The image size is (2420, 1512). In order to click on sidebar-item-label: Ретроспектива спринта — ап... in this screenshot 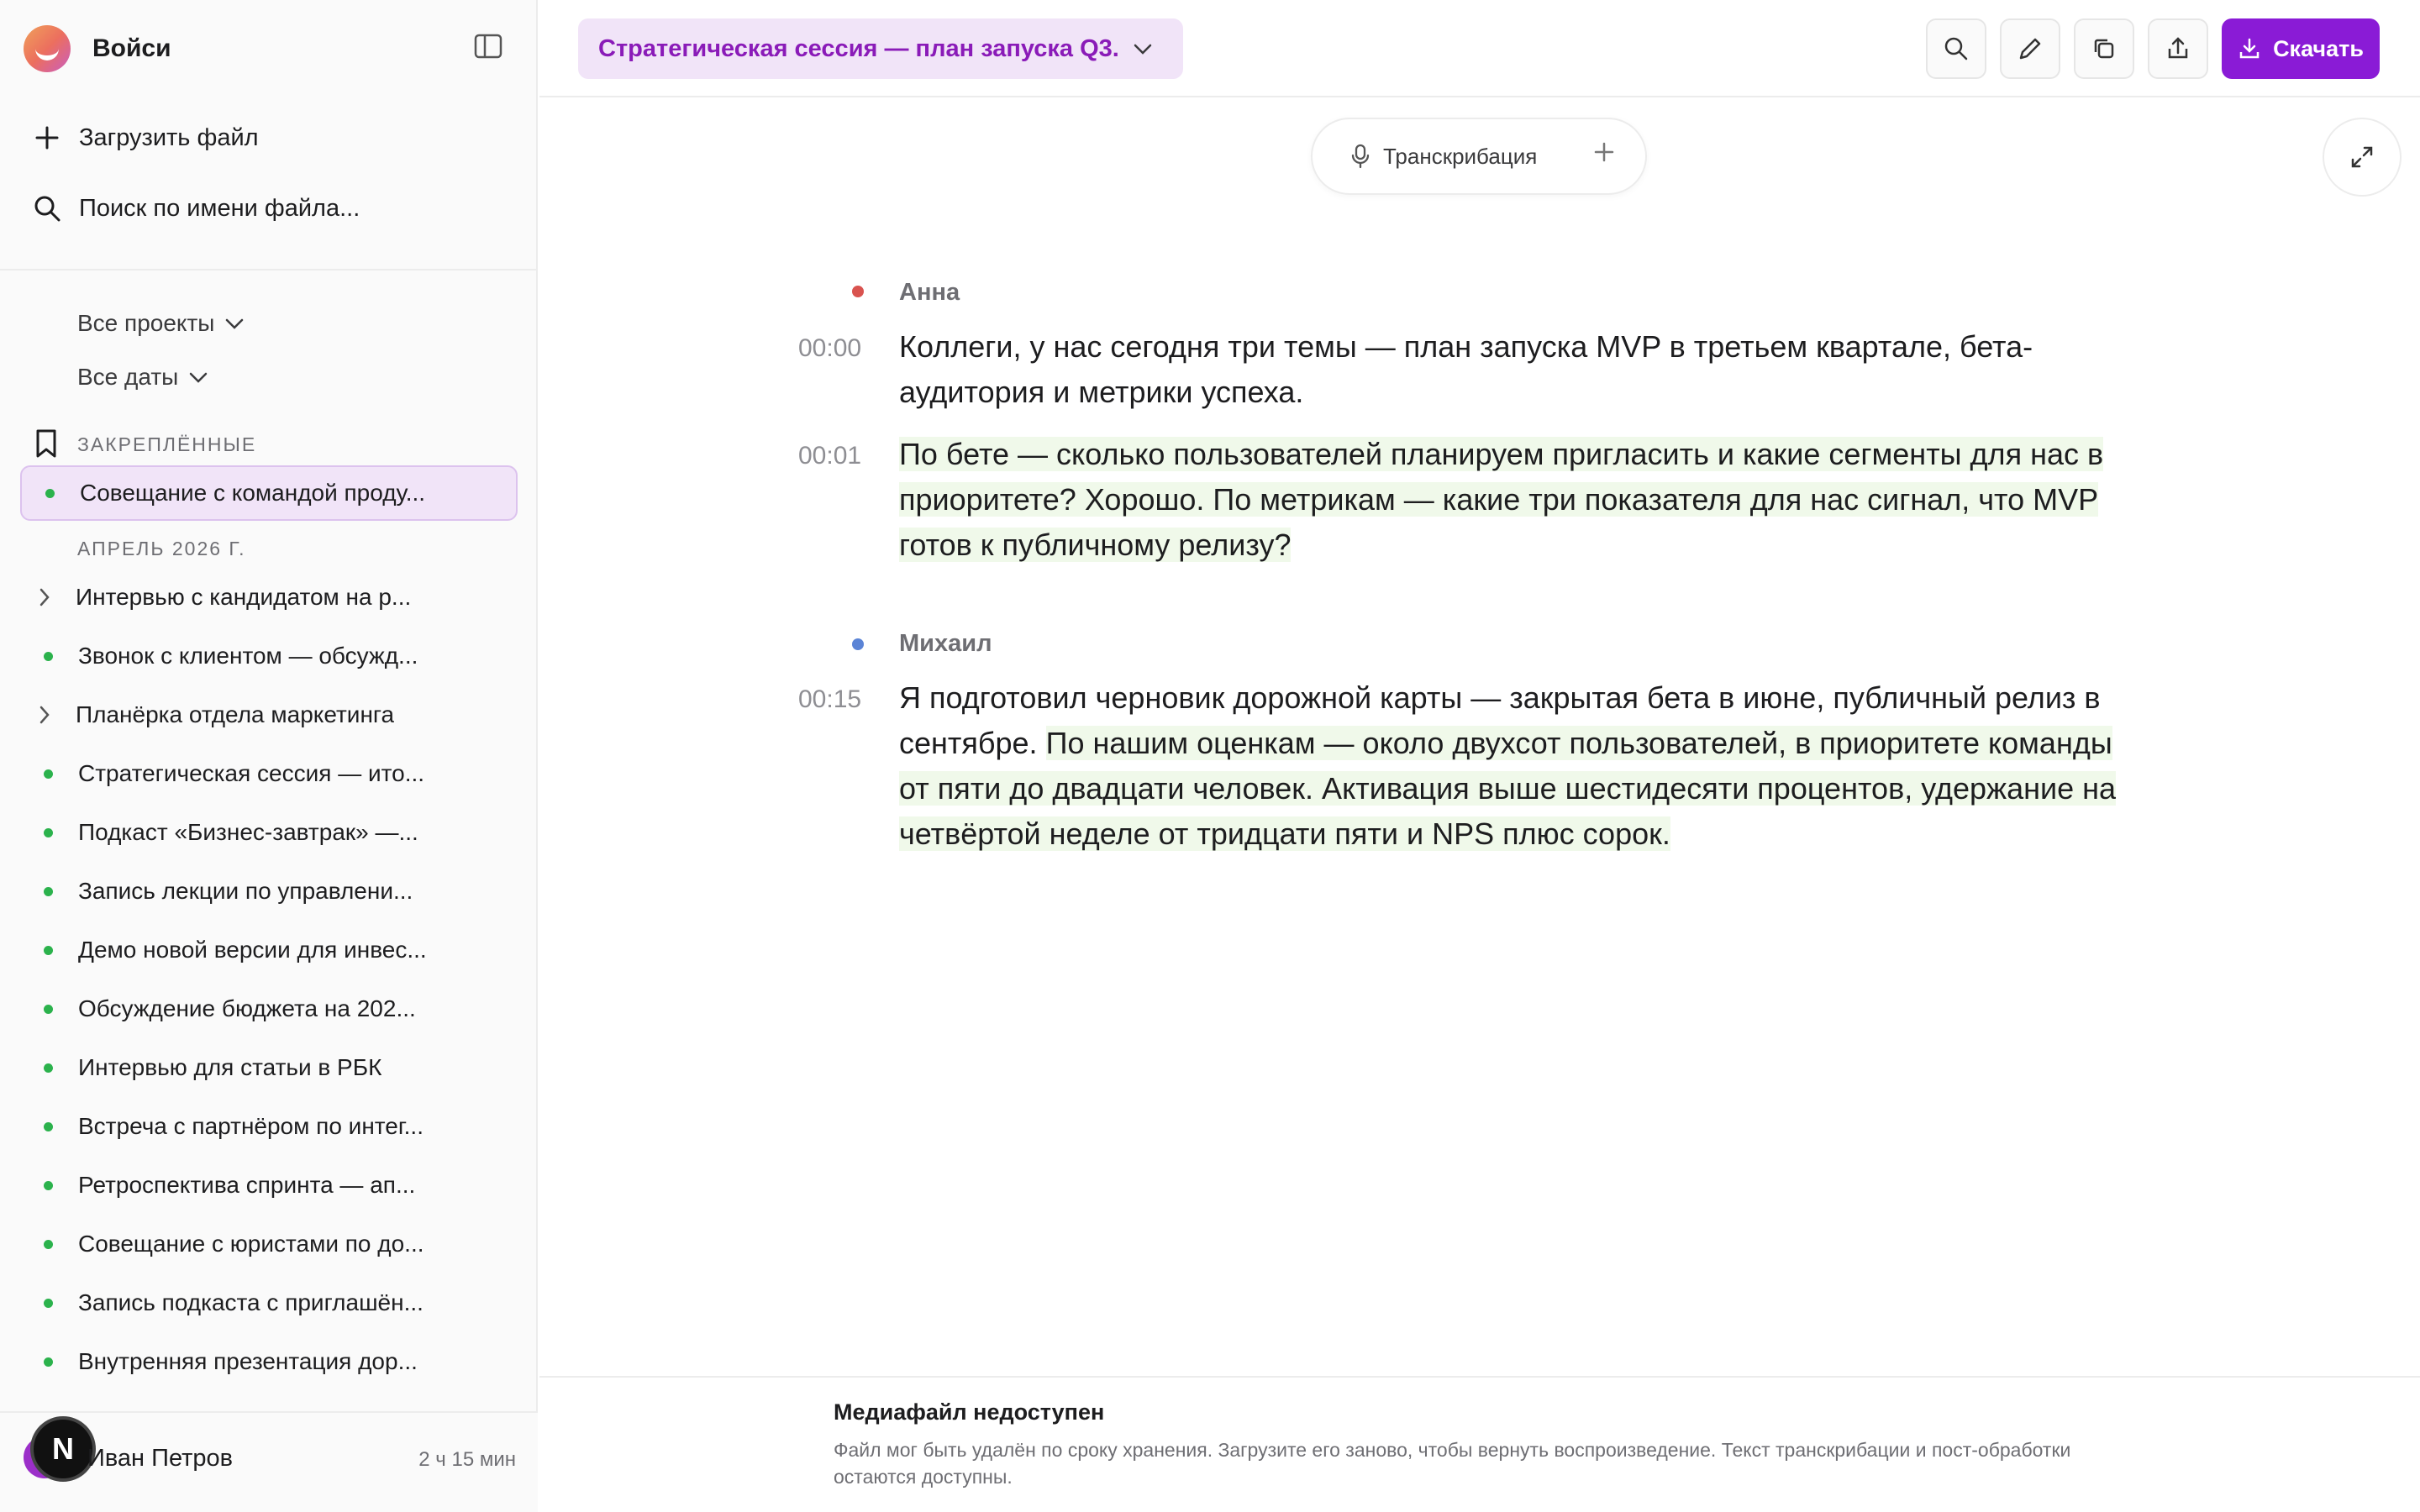, I will do `click(247, 1185)`.